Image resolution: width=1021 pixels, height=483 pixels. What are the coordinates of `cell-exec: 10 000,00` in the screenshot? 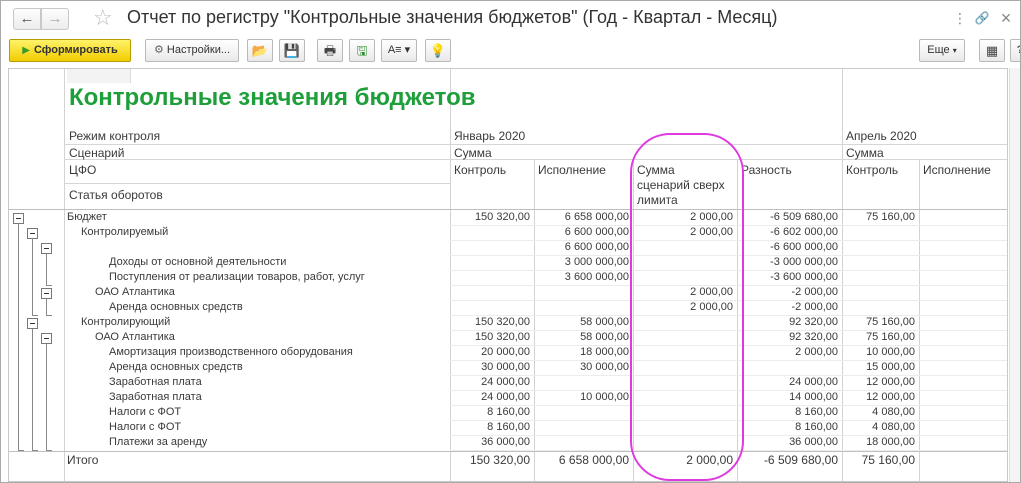 It's located at (583, 397).